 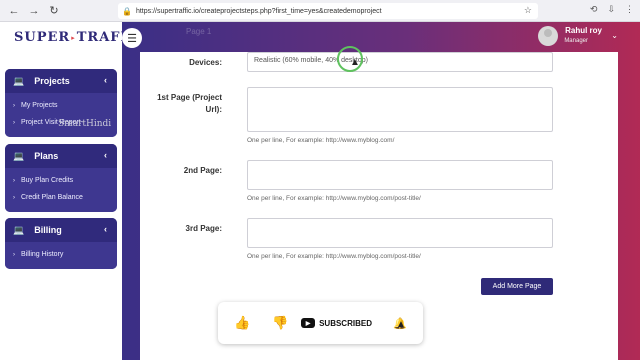 What do you see at coordinates (48, 230) in the screenshot?
I see `sidebar-title-billing: Billing` at bounding box center [48, 230].